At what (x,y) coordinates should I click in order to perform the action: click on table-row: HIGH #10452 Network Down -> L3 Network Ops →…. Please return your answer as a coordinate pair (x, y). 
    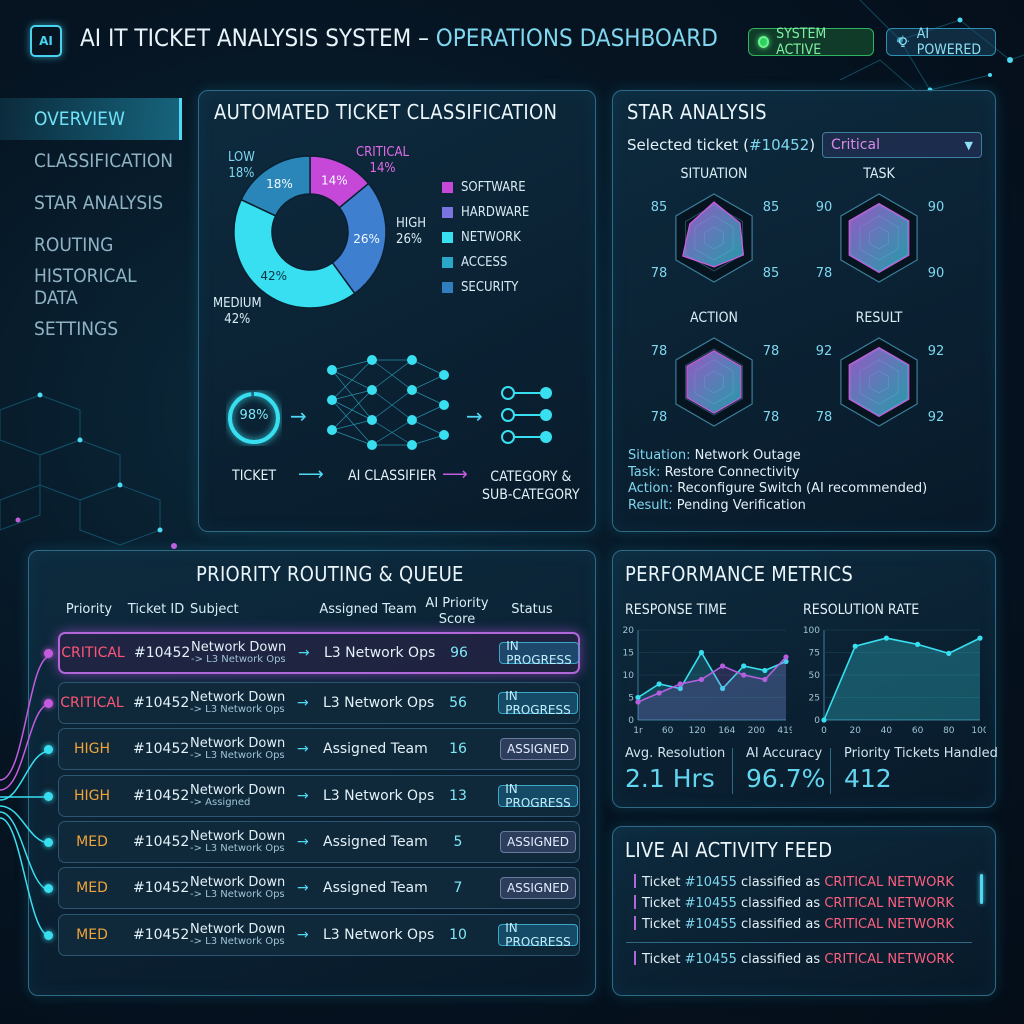
    Looking at the image, I should click on (319, 749).